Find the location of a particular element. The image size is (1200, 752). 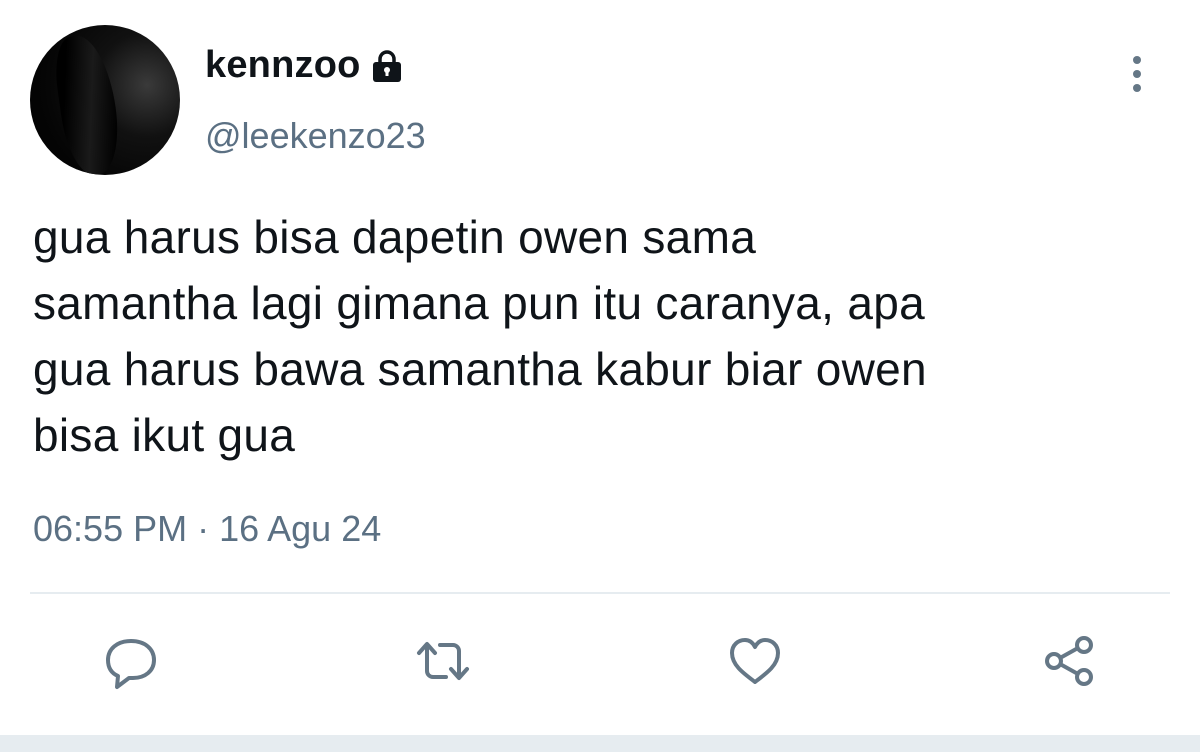

display-name: kennzoo is located at coordinates (283, 65).